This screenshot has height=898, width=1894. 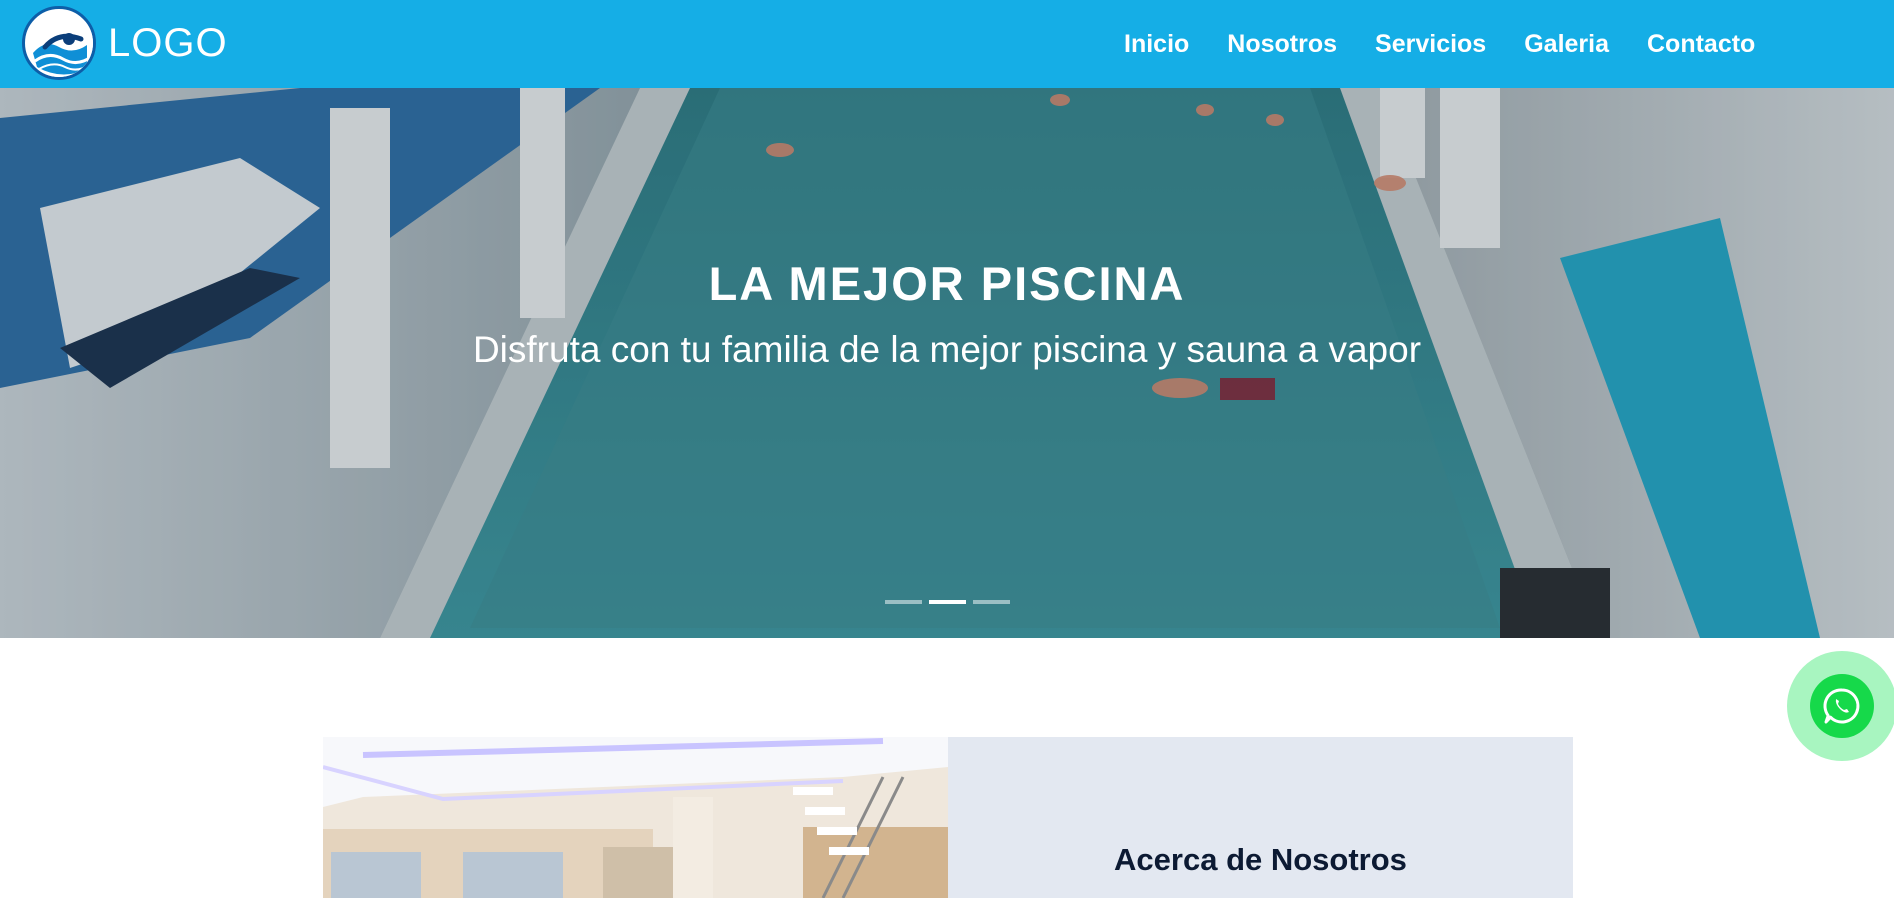 What do you see at coordinates (635, 817) in the screenshot?
I see `about-image` at bounding box center [635, 817].